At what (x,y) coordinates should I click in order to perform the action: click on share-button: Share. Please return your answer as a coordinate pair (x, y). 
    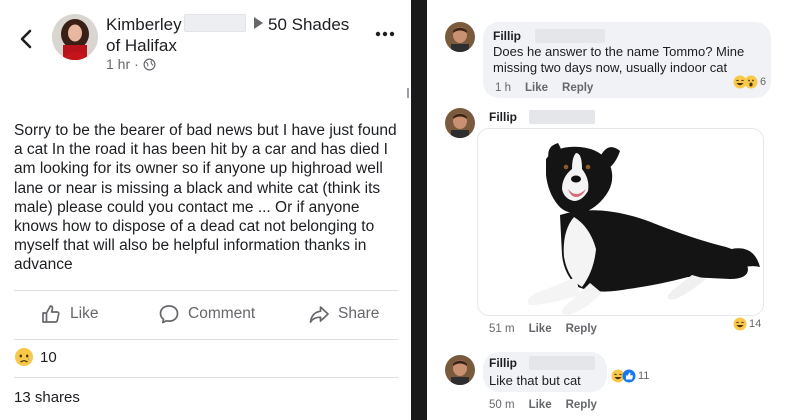
    Looking at the image, I should click on (343, 314).